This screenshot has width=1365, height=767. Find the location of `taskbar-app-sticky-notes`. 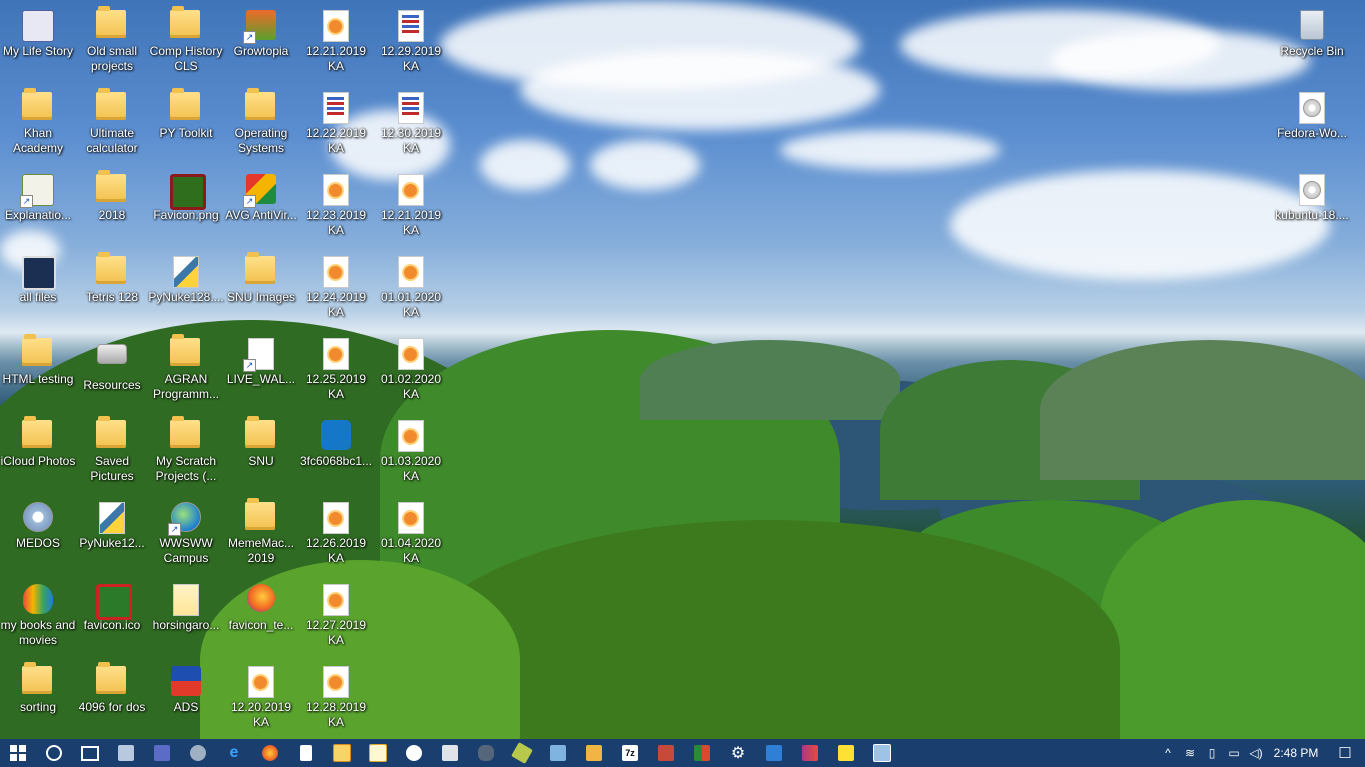

taskbar-app-sticky-notes is located at coordinates (846, 753).